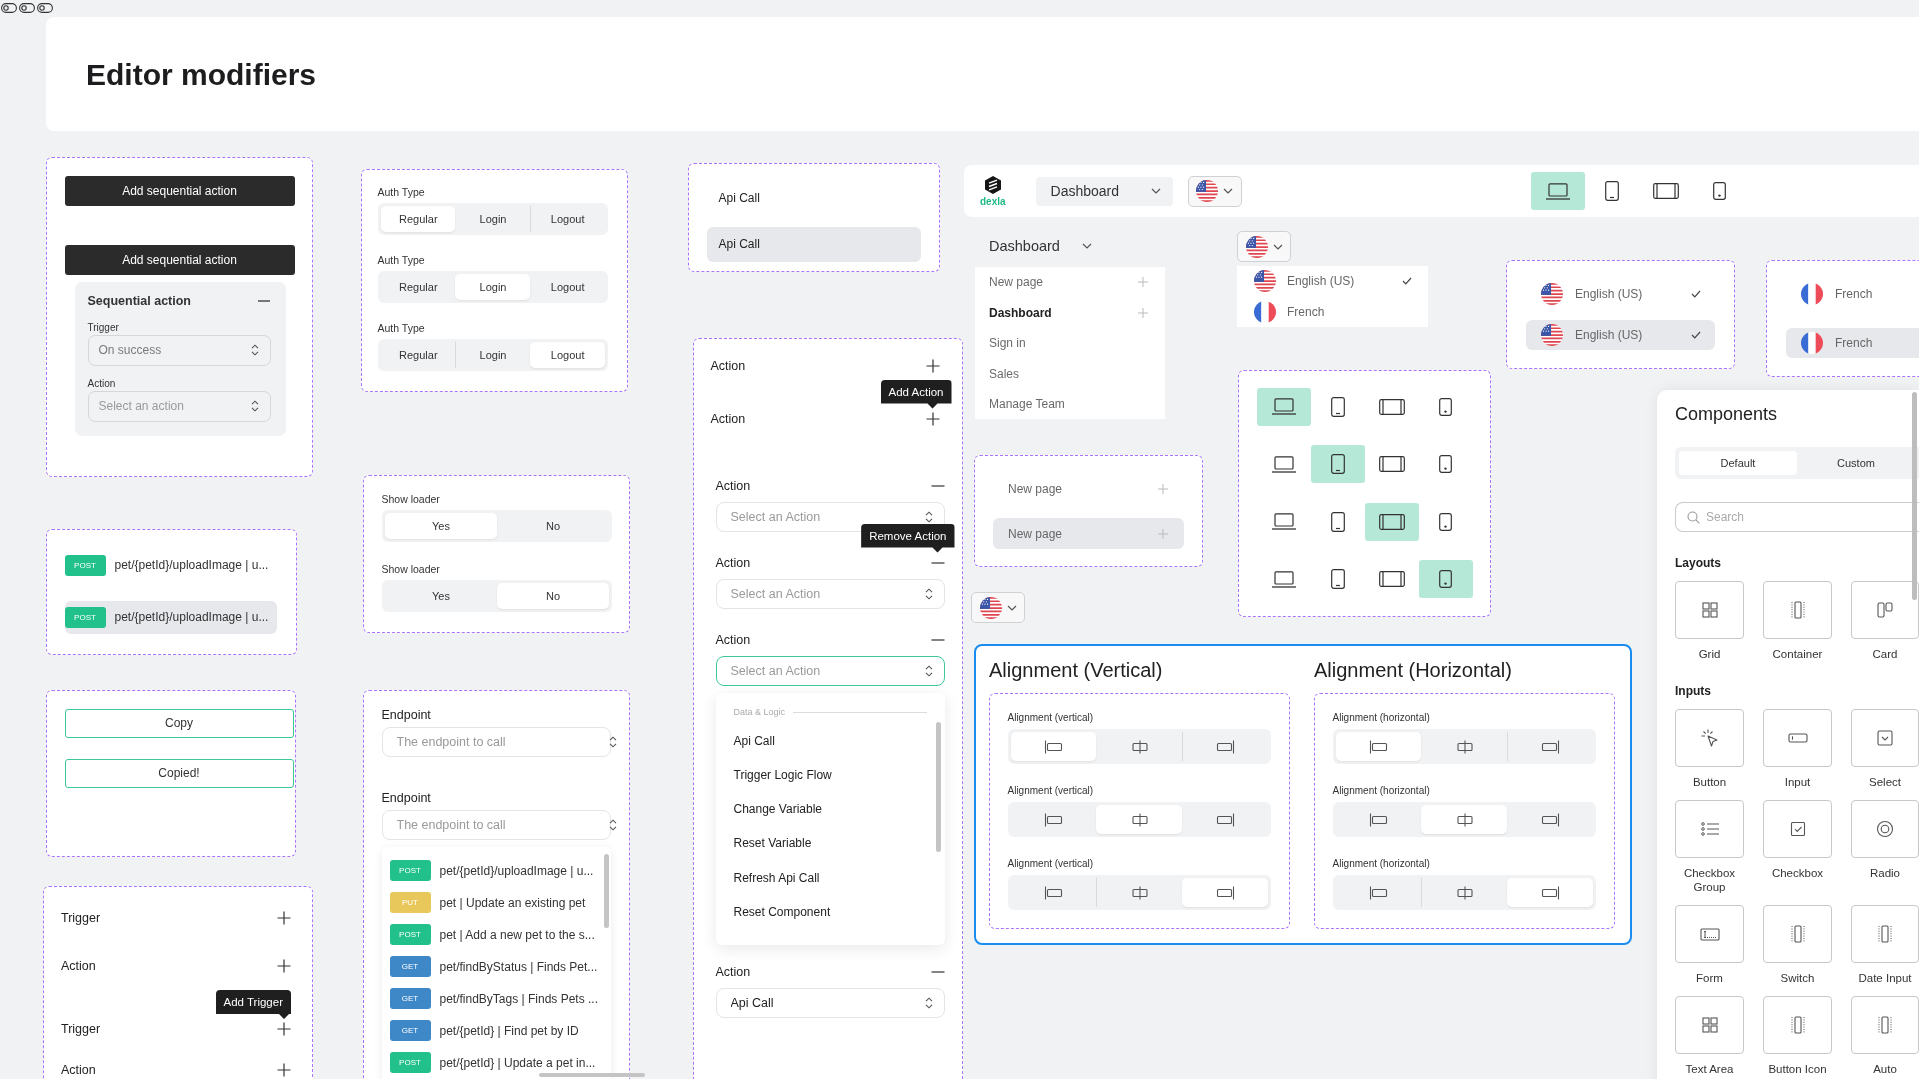  I want to click on menu-item: Sales, so click(1070, 373).